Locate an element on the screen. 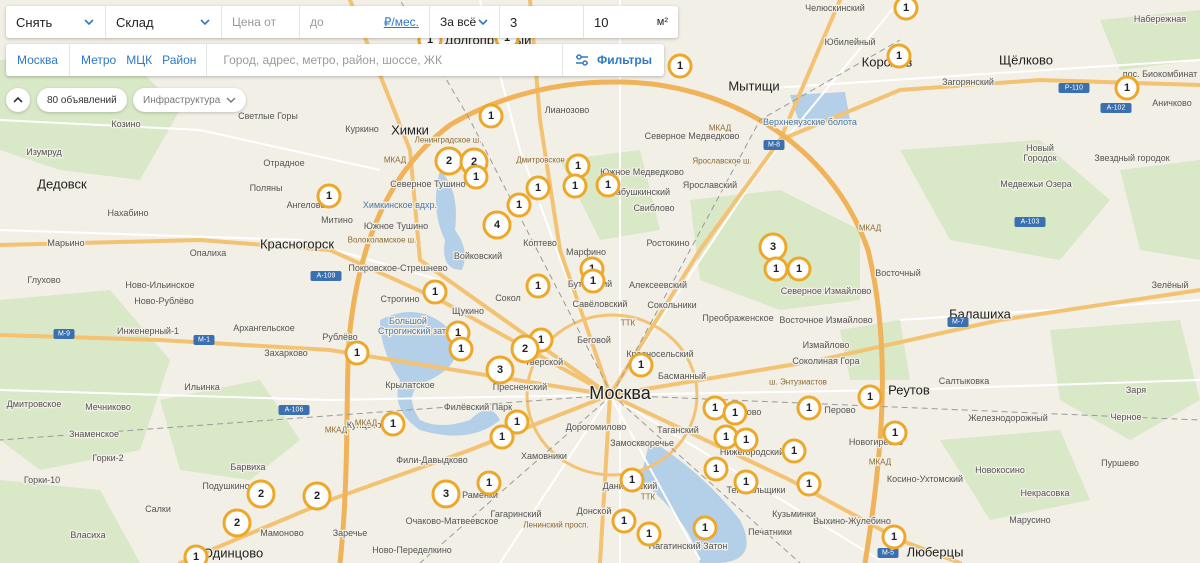  price-to-input: до ₽/мес. is located at coordinates (365, 22).